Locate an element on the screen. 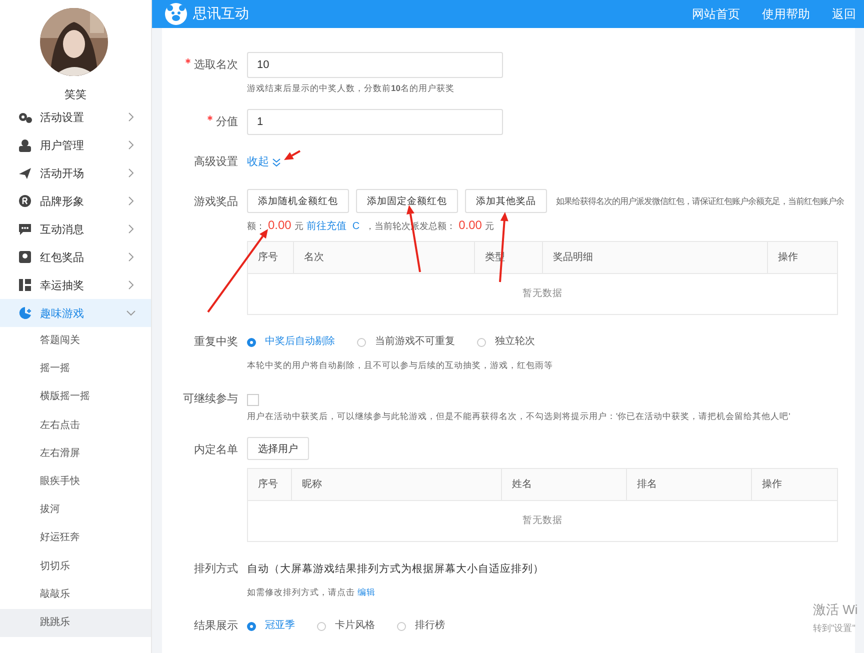 The width and height of the screenshot is (864, 653). collapse-link: 收起 is located at coordinates (264, 162).